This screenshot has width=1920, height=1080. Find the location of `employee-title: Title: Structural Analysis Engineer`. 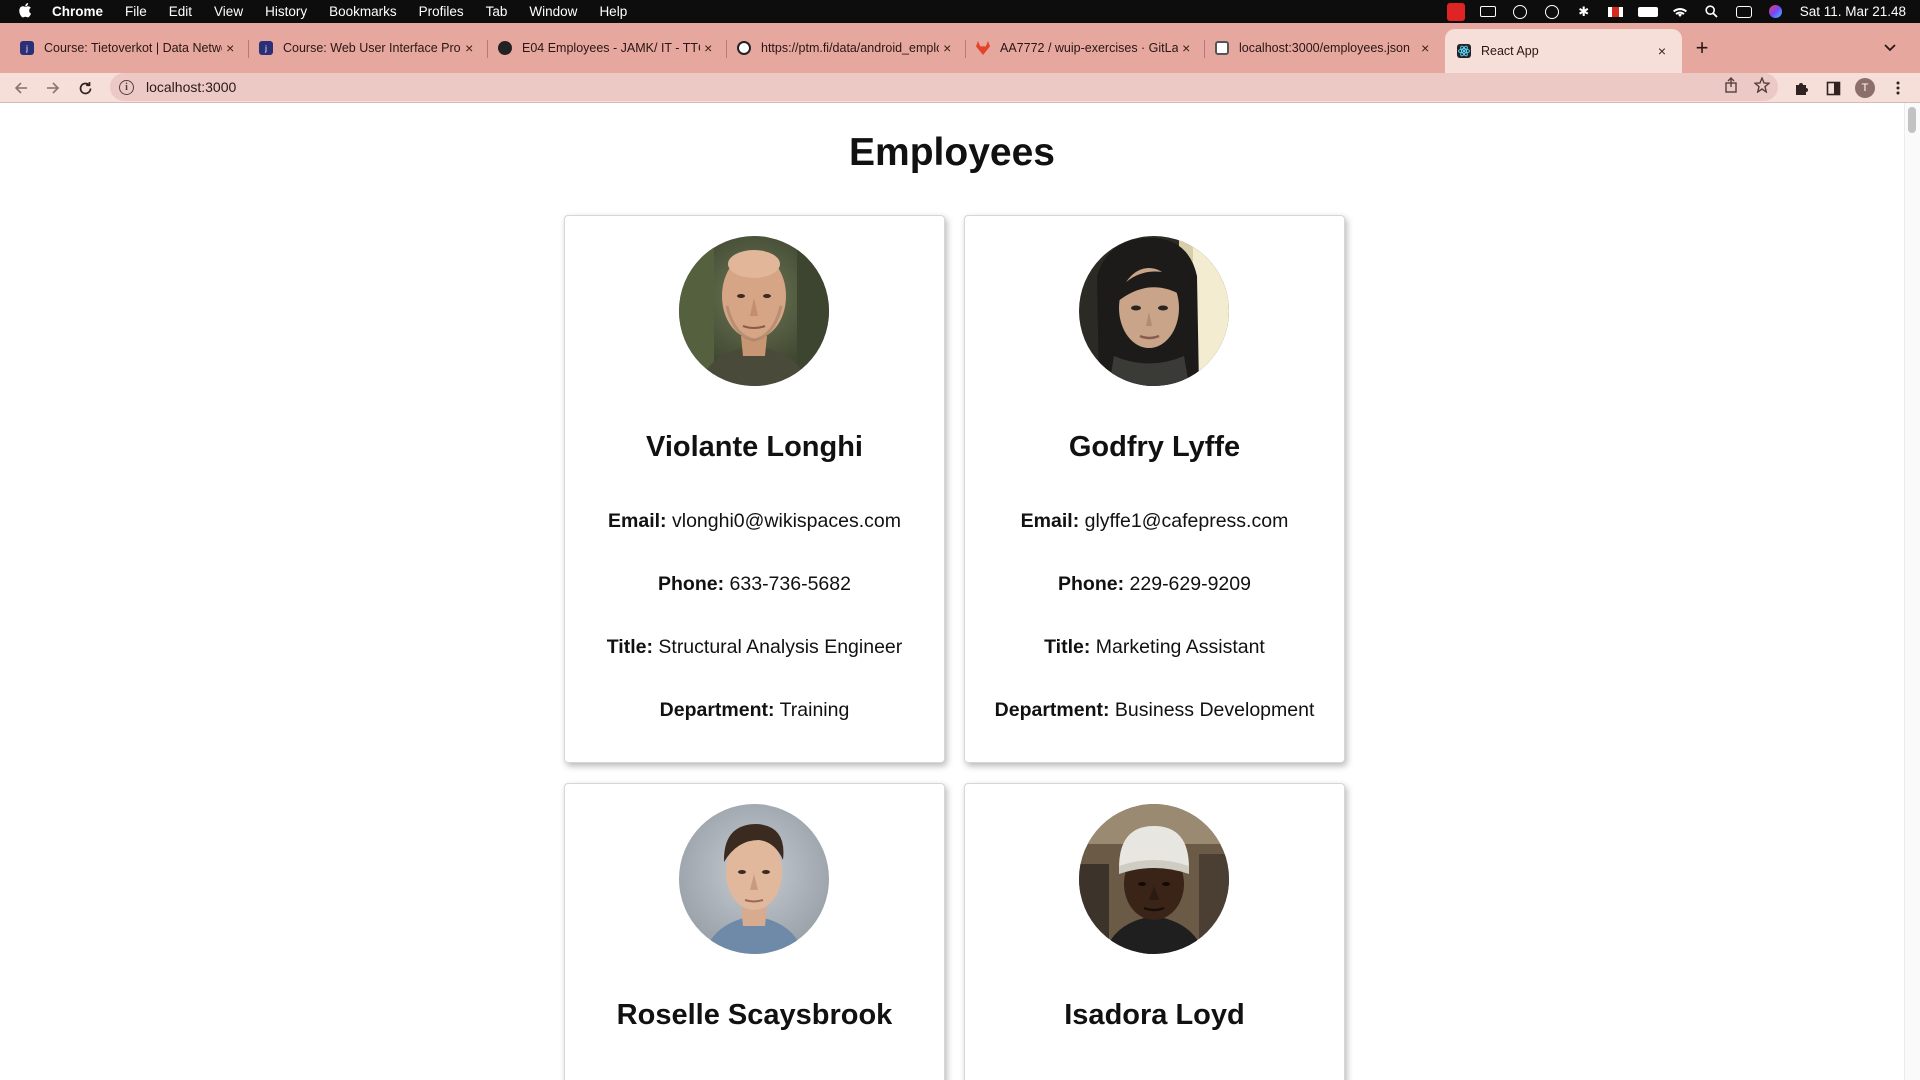

employee-title: Title: Structural Analysis Engineer is located at coordinates (754, 647).